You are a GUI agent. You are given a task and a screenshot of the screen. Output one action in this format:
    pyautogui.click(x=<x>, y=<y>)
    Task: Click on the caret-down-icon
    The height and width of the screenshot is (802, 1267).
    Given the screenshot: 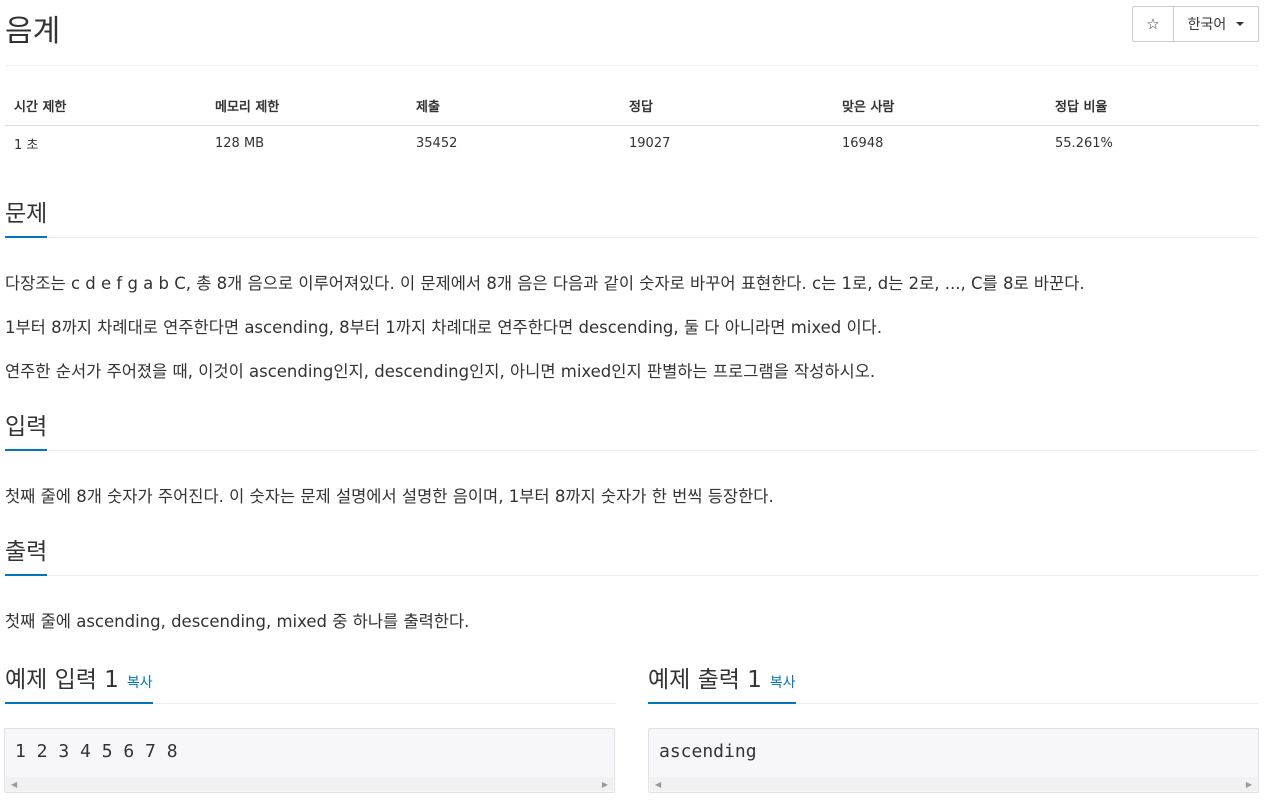 What is the action you would take?
    pyautogui.click(x=1240, y=24)
    